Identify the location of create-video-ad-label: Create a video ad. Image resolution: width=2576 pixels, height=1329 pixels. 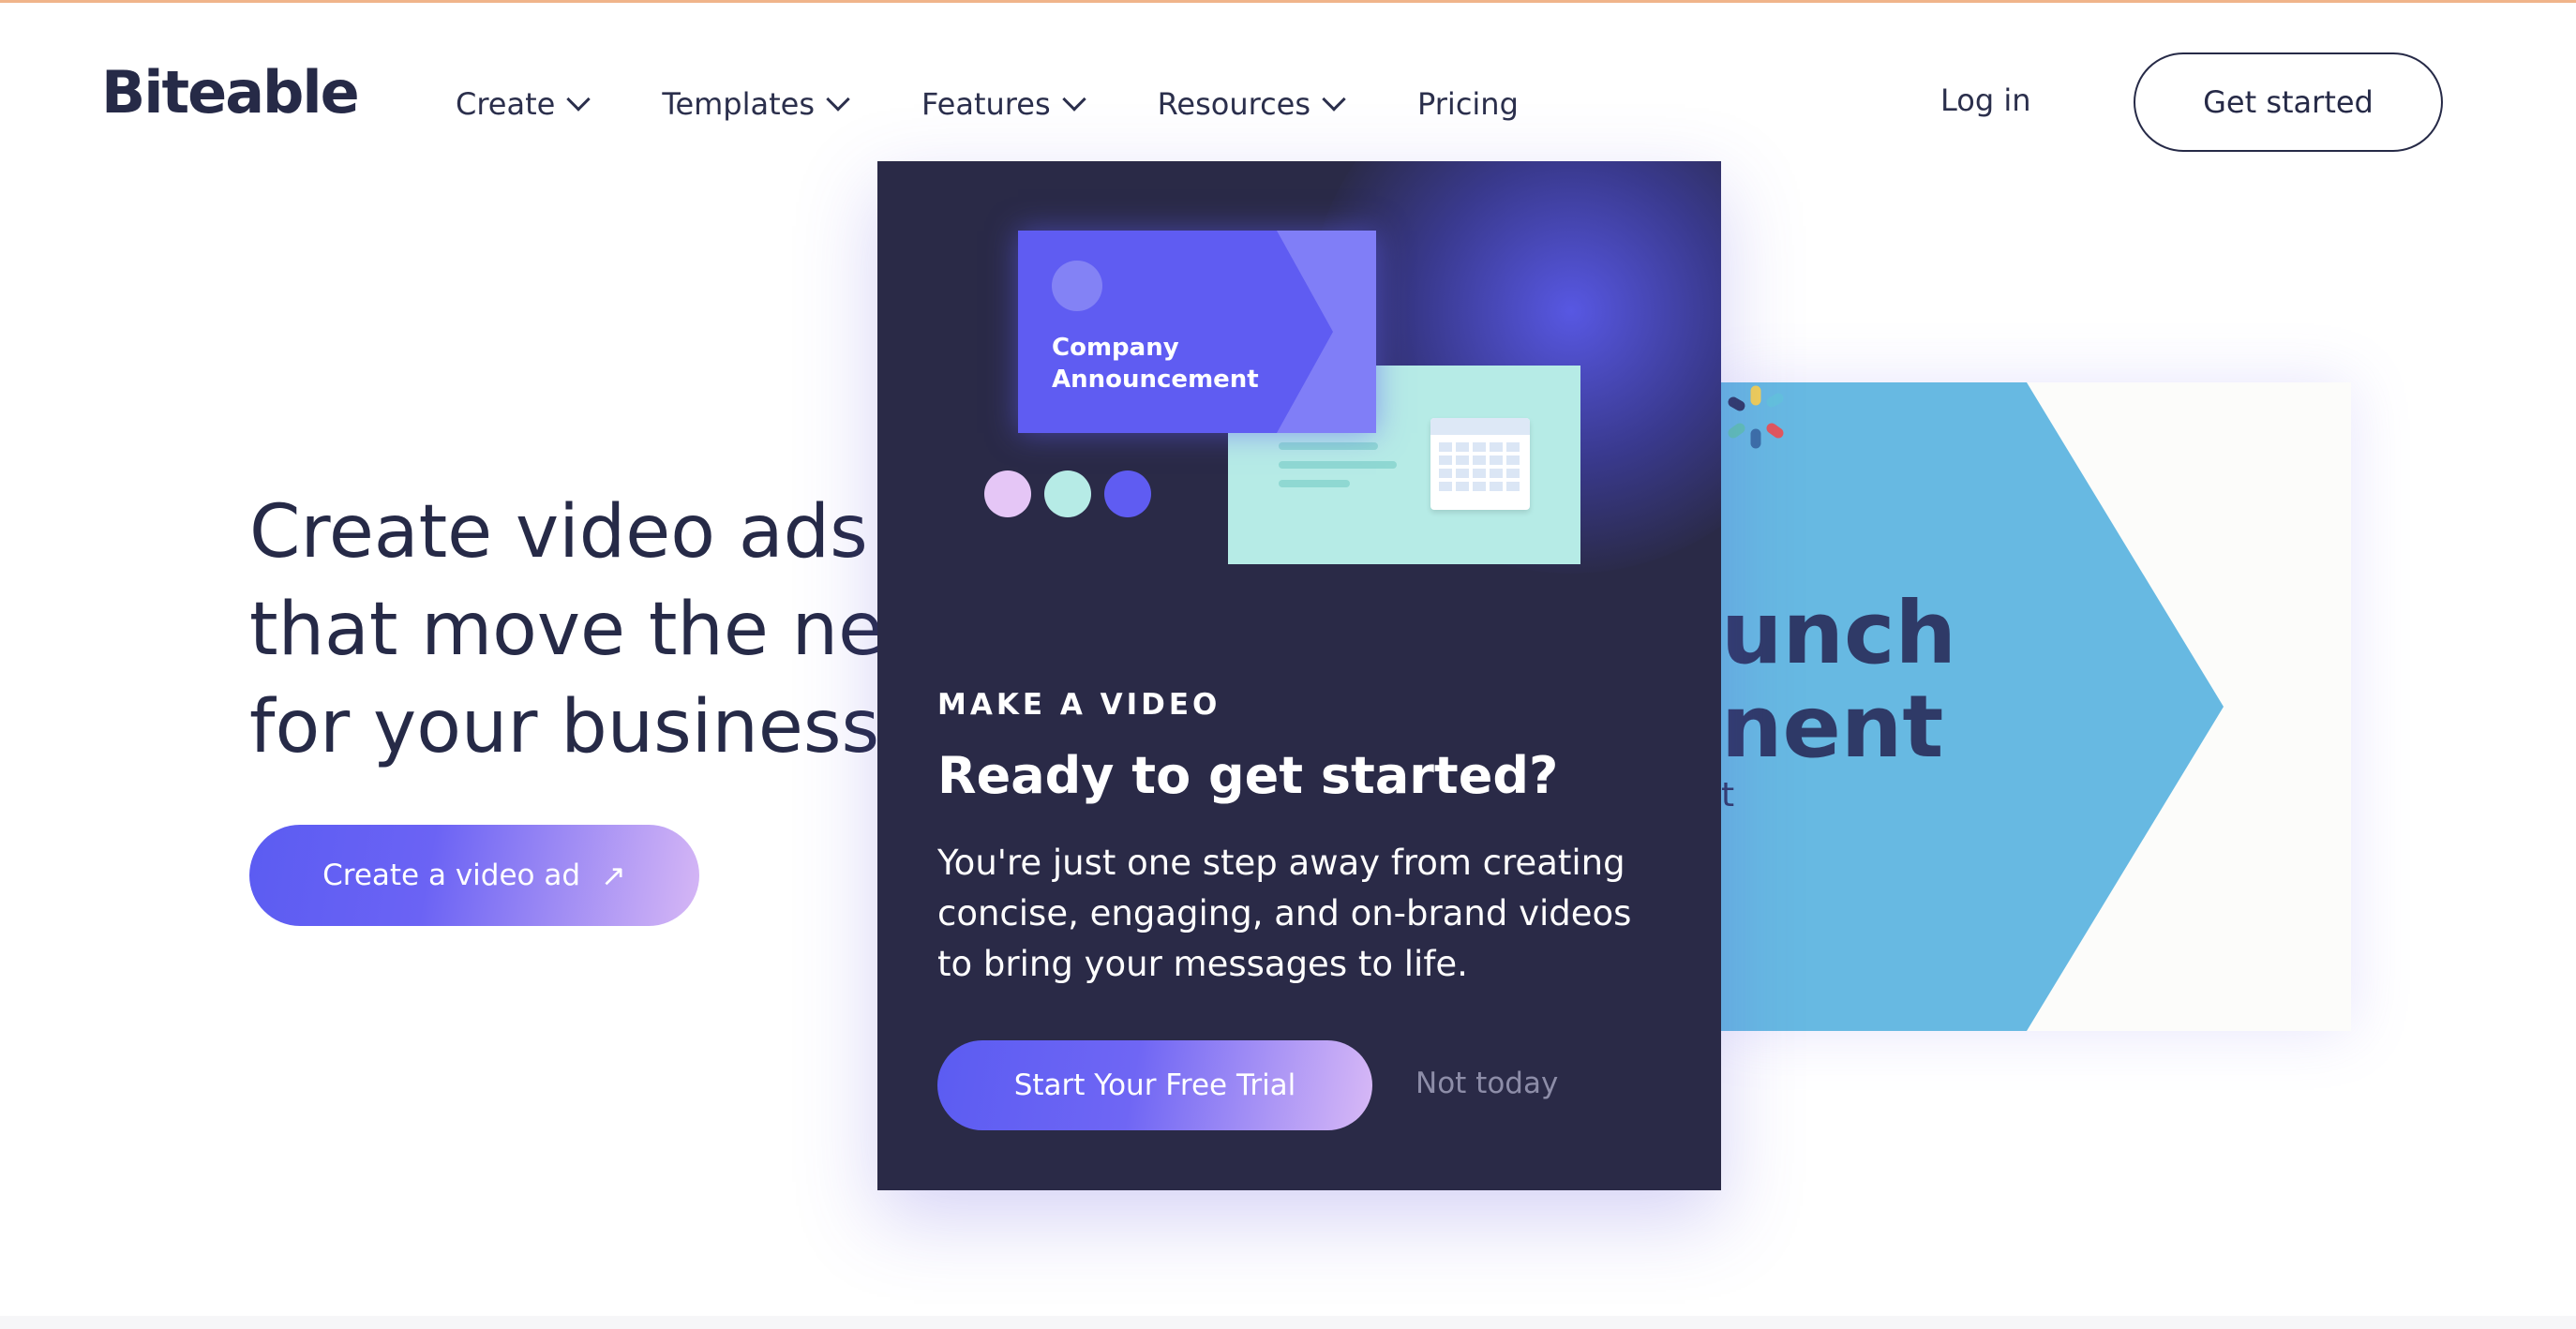
(452, 875).